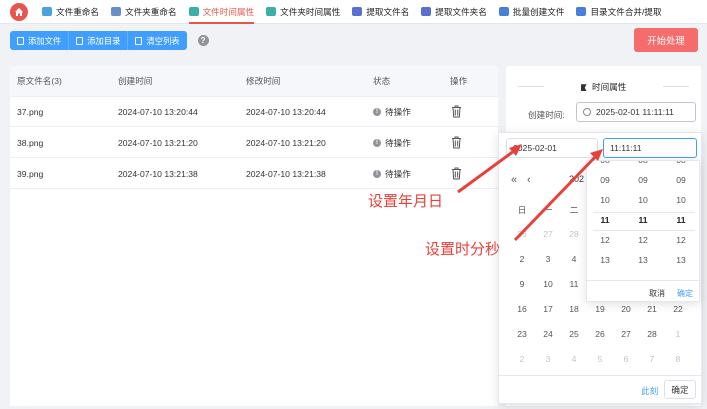 This screenshot has height=409, width=707. I want to click on start-process-button: 开始处理, so click(666, 40).